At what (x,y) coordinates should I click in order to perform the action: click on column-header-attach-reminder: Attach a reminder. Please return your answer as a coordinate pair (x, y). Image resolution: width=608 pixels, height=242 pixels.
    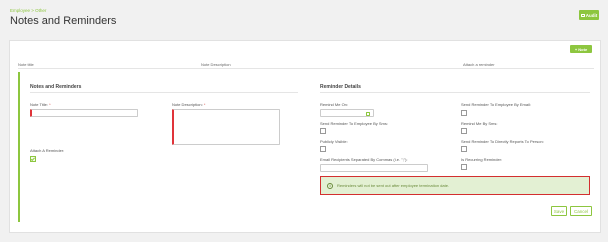
    Looking at the image, I should click on (479, 64).